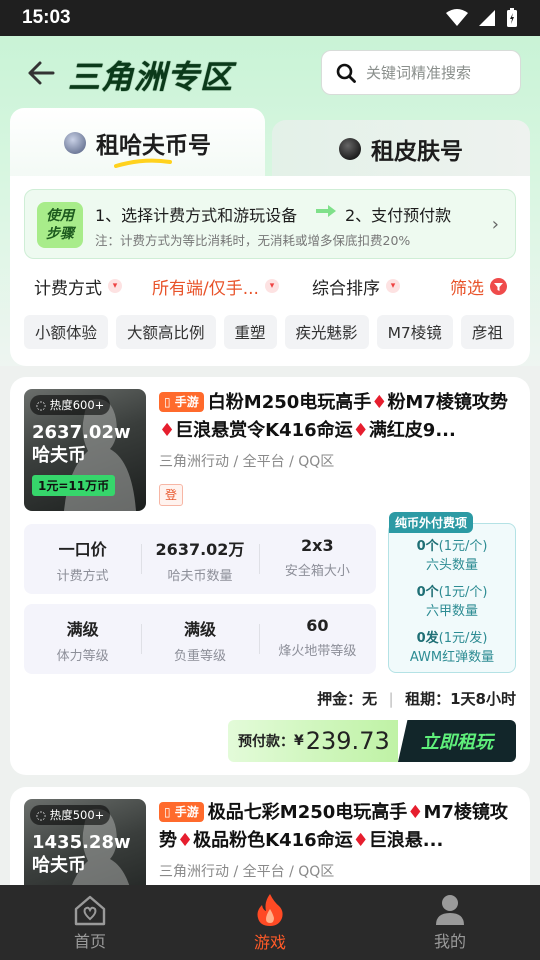 This screenshot has width=540, height=960. Describe the element at coordinates (68, 288) in the screenshot. I see `billing-label: 计费方式` at that location.